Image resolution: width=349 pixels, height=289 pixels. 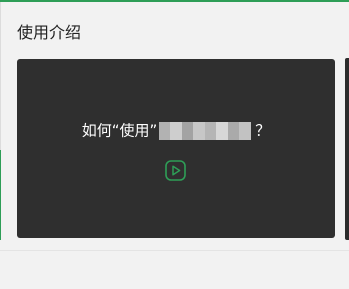 I want to click on play-button, so click(x=175, y=170).